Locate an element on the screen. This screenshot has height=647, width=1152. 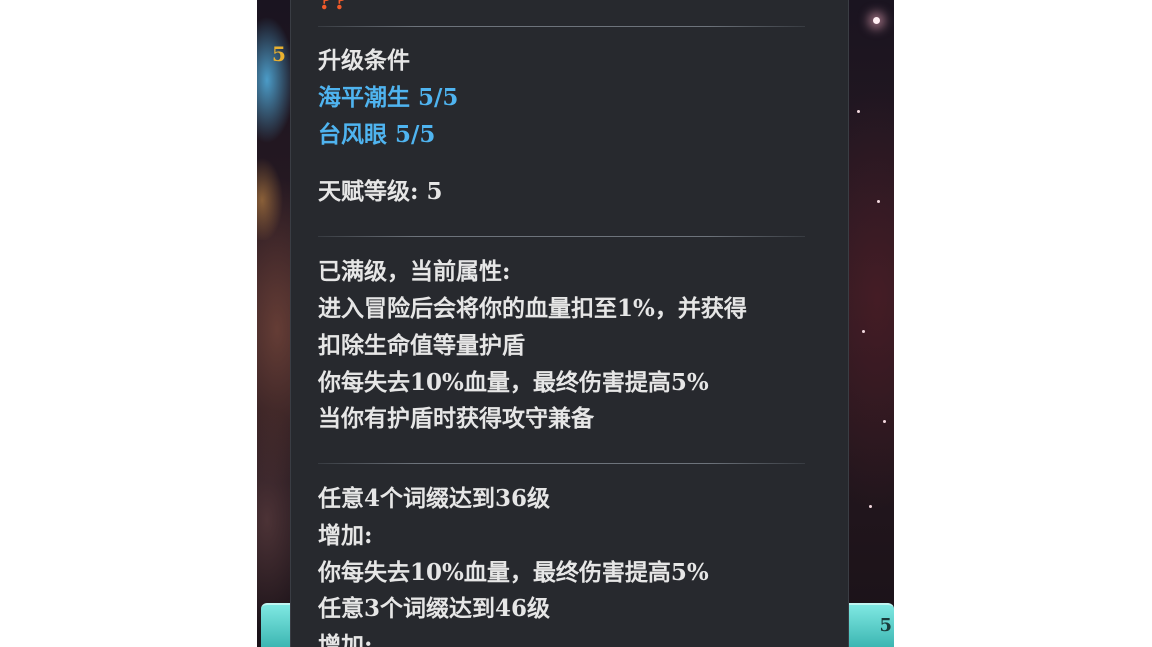
button-number: 5 is located at coordinates (885, 625).